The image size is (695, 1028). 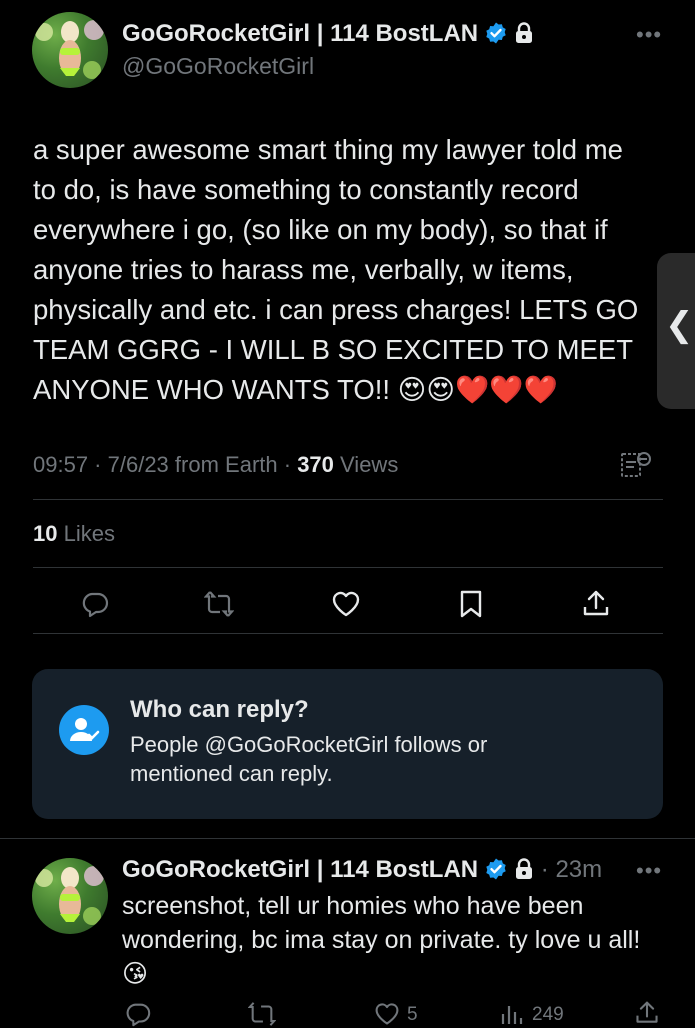 I want to click on reply-author: GoGoRocketGirl | 114 BostLAN · 23m, so click(x=362, y=870).